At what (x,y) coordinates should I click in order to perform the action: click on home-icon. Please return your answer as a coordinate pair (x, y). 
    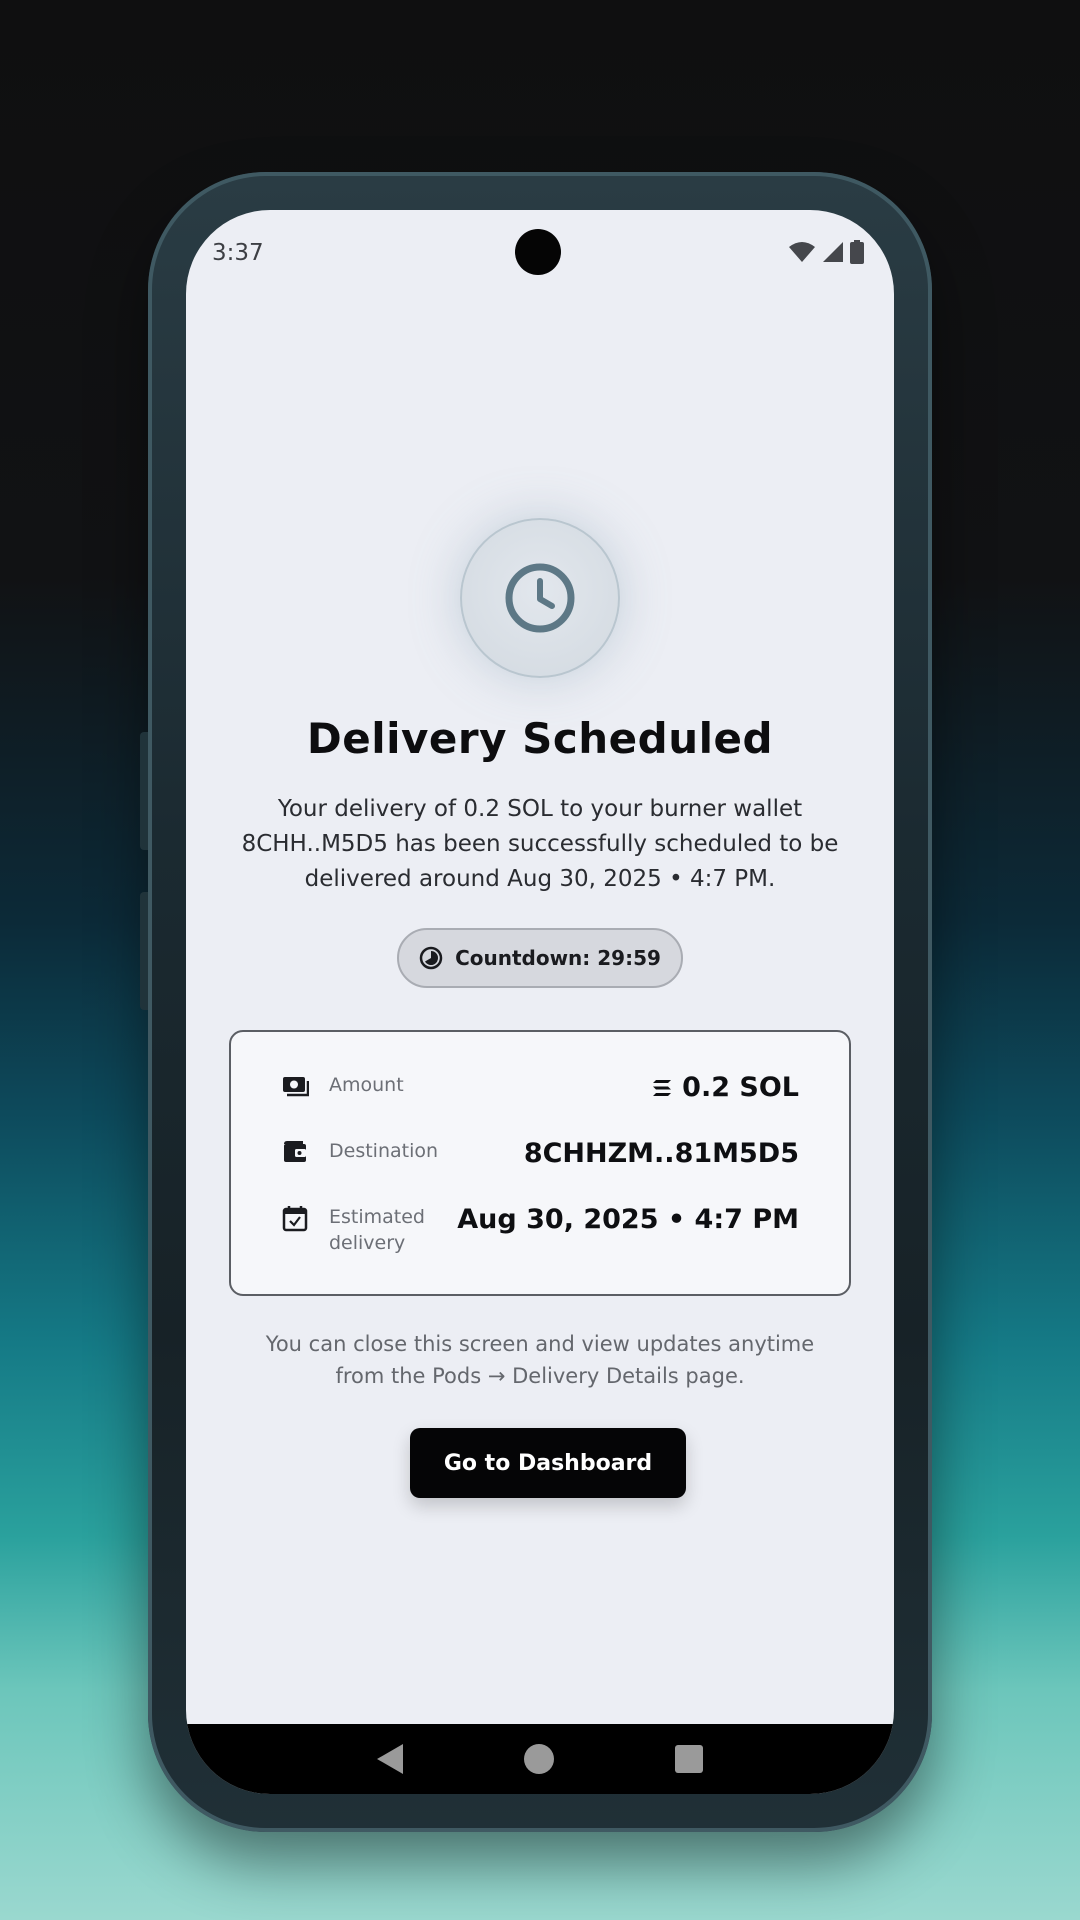
    Looking at the image, I should click on (538, 1759).